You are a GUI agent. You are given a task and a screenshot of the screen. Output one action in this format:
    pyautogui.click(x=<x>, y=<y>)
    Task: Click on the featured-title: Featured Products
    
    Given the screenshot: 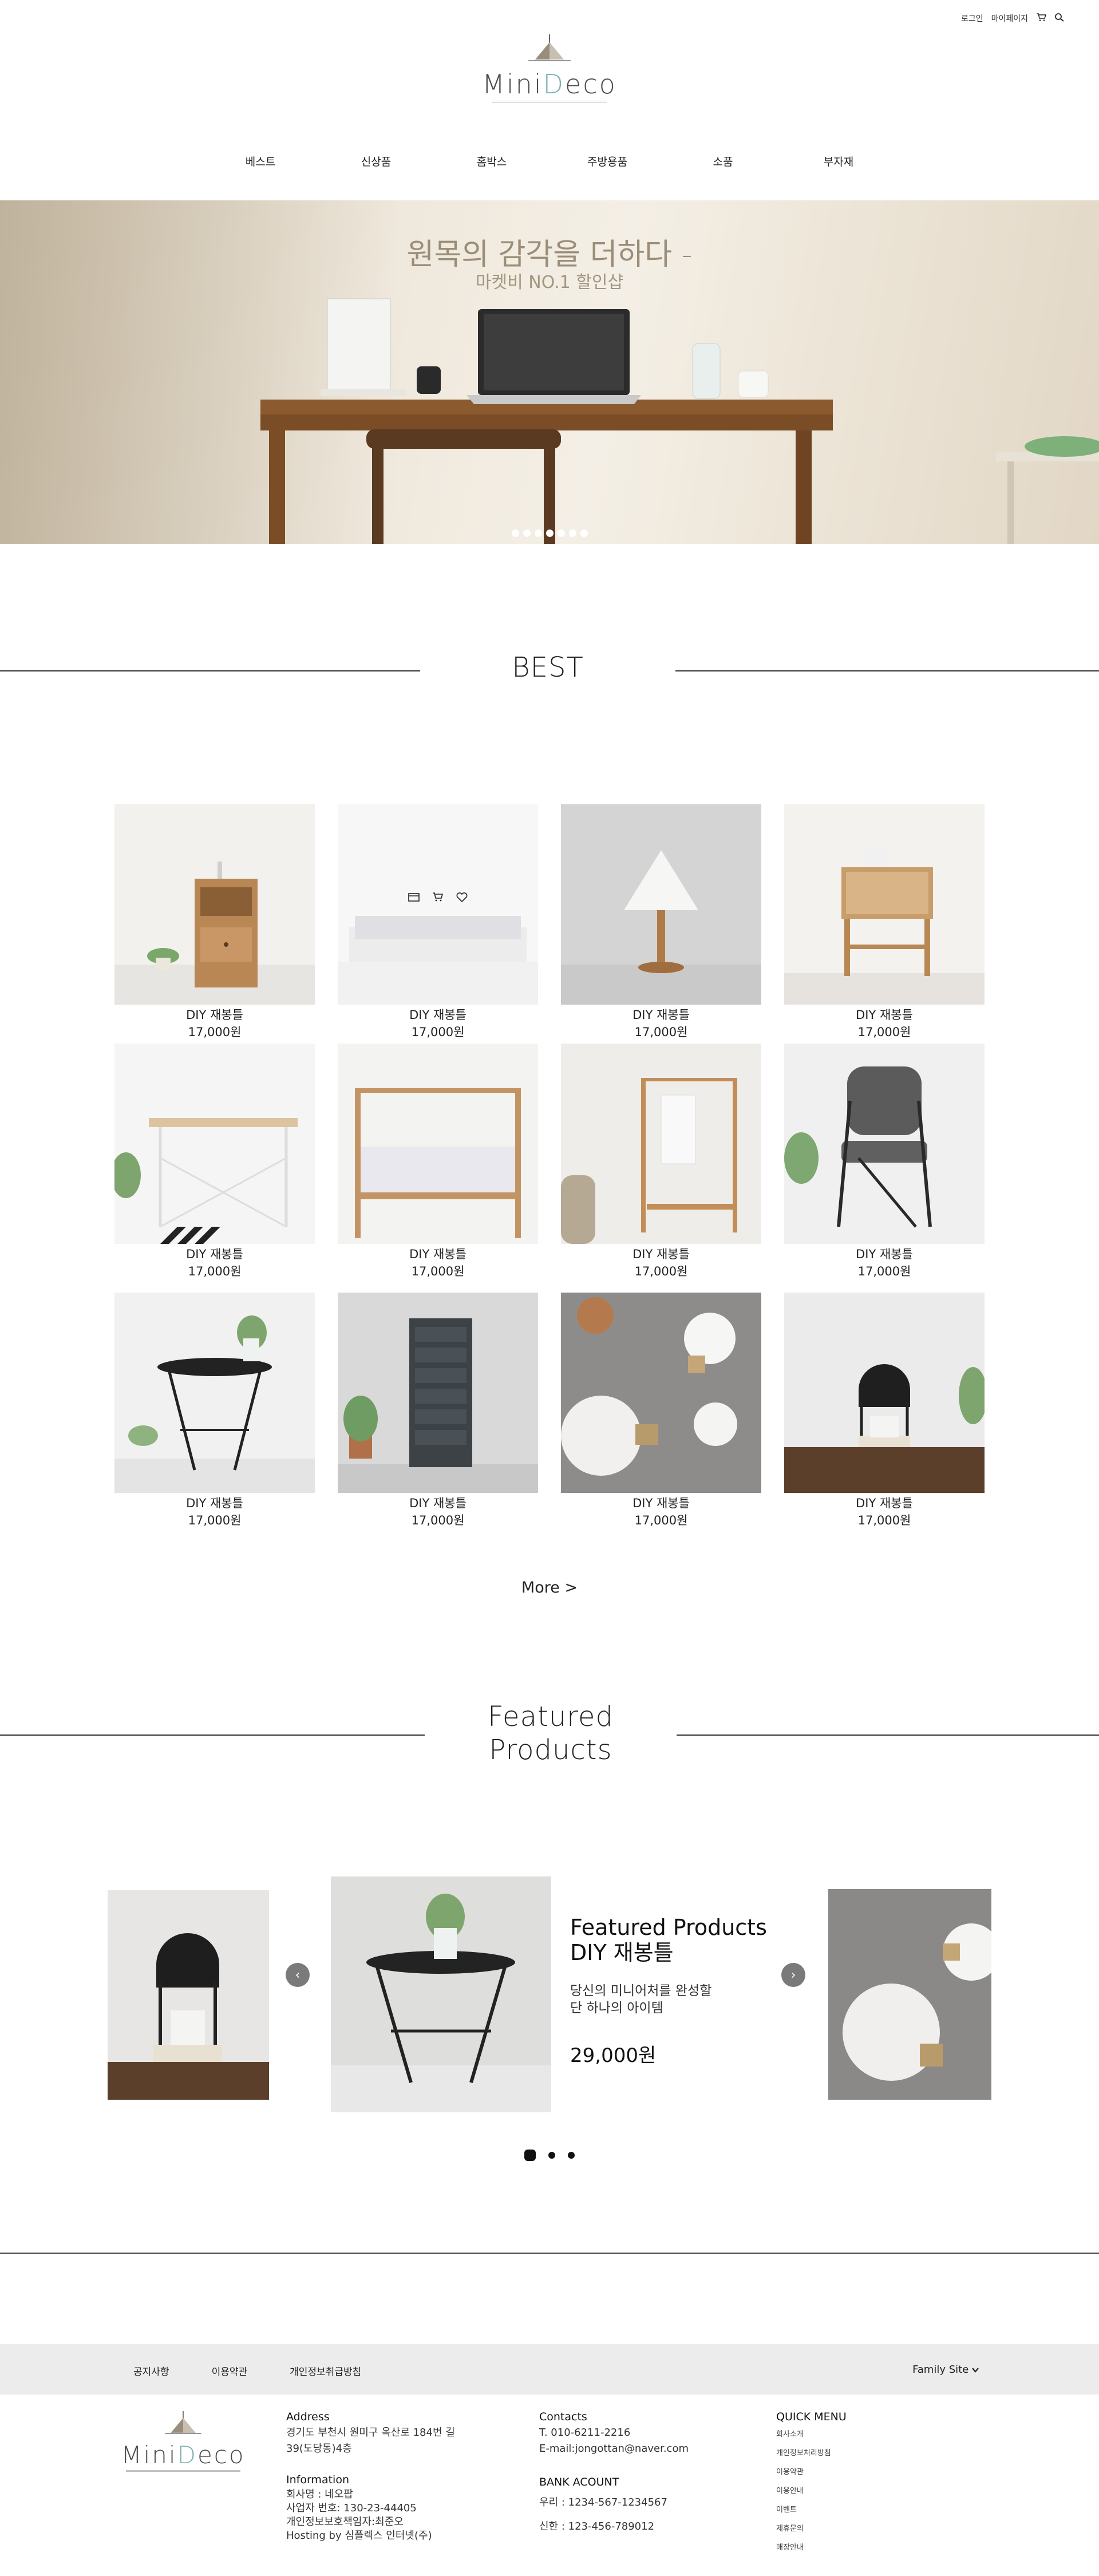 What is the action you would take?
    pyautogui.click(x=551, y=1733)
    